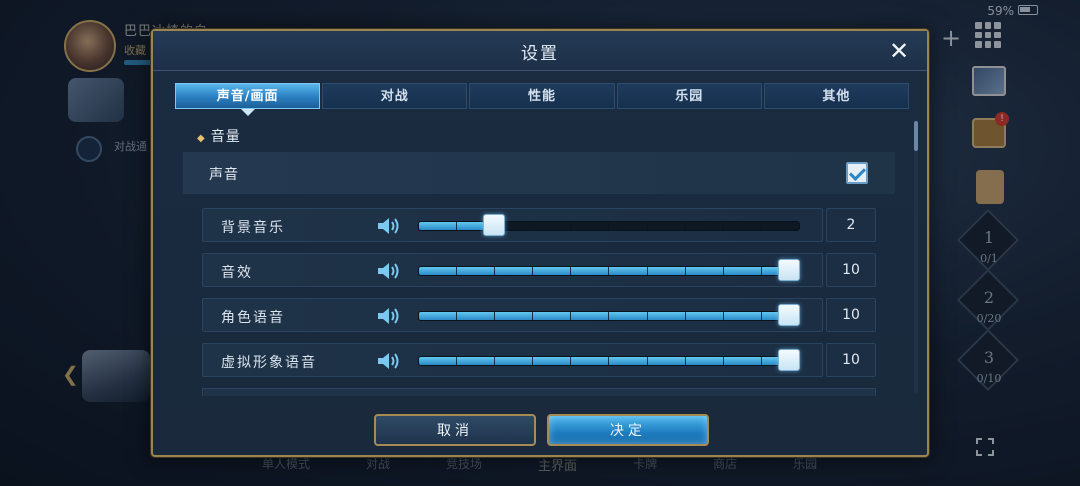 Image resolution: width=1080 pixels, height=486 pixels. What do you see at coordinates (248, 96) in the screenshot?
I see `tab-sound-display: 声音/画面` at bounding box center [248, 96].